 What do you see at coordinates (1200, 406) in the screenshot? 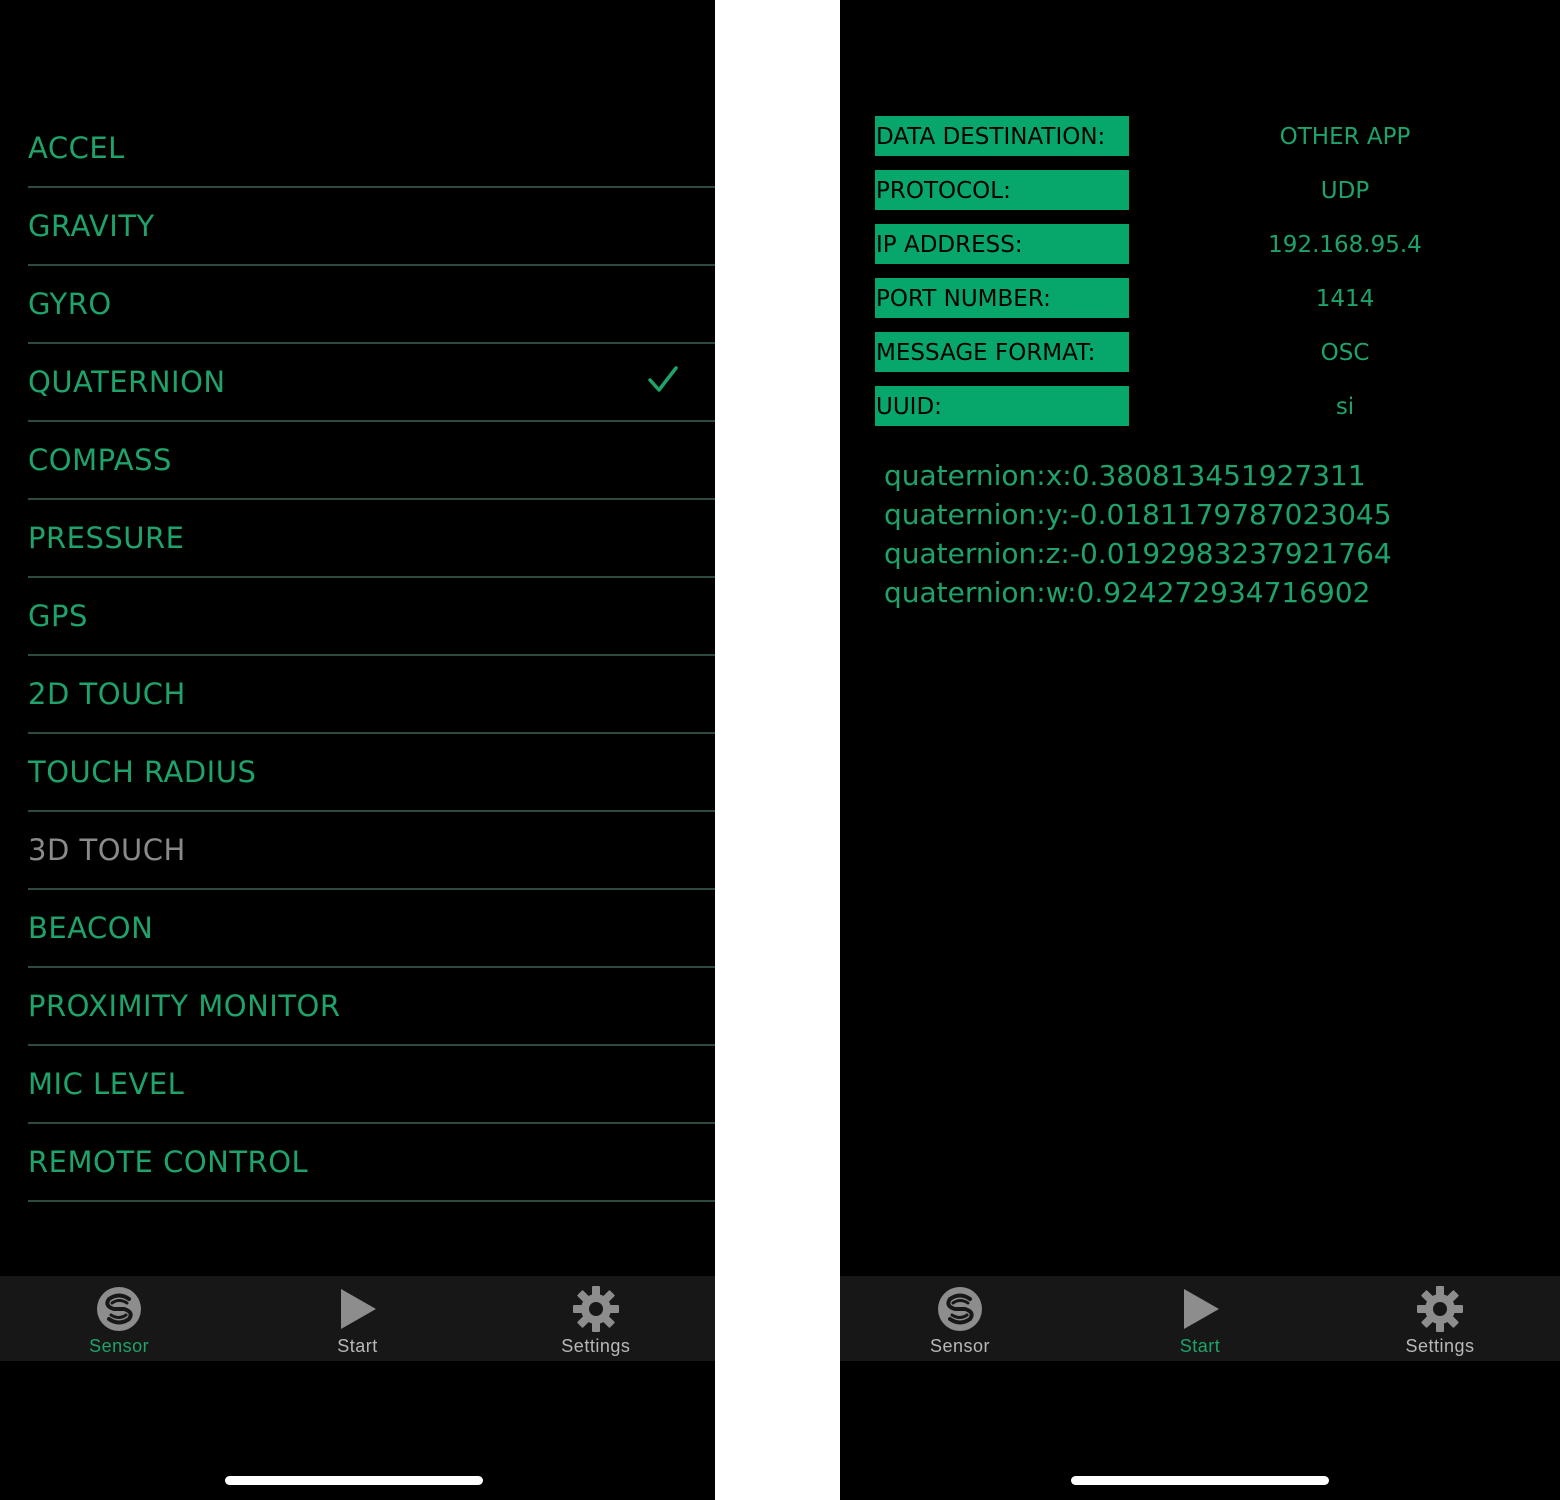
I see `setting-row-uuid: UUID: si` at bounding box center [1200, 406].